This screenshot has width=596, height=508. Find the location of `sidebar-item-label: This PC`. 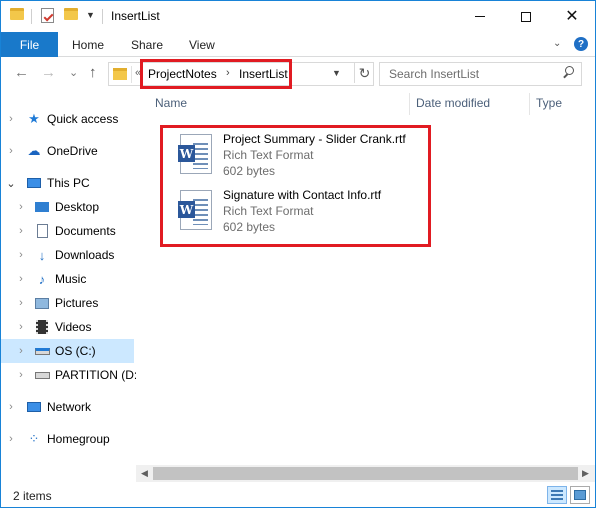

sidebar-item-label: This PC is located at coordinates (68, 183).